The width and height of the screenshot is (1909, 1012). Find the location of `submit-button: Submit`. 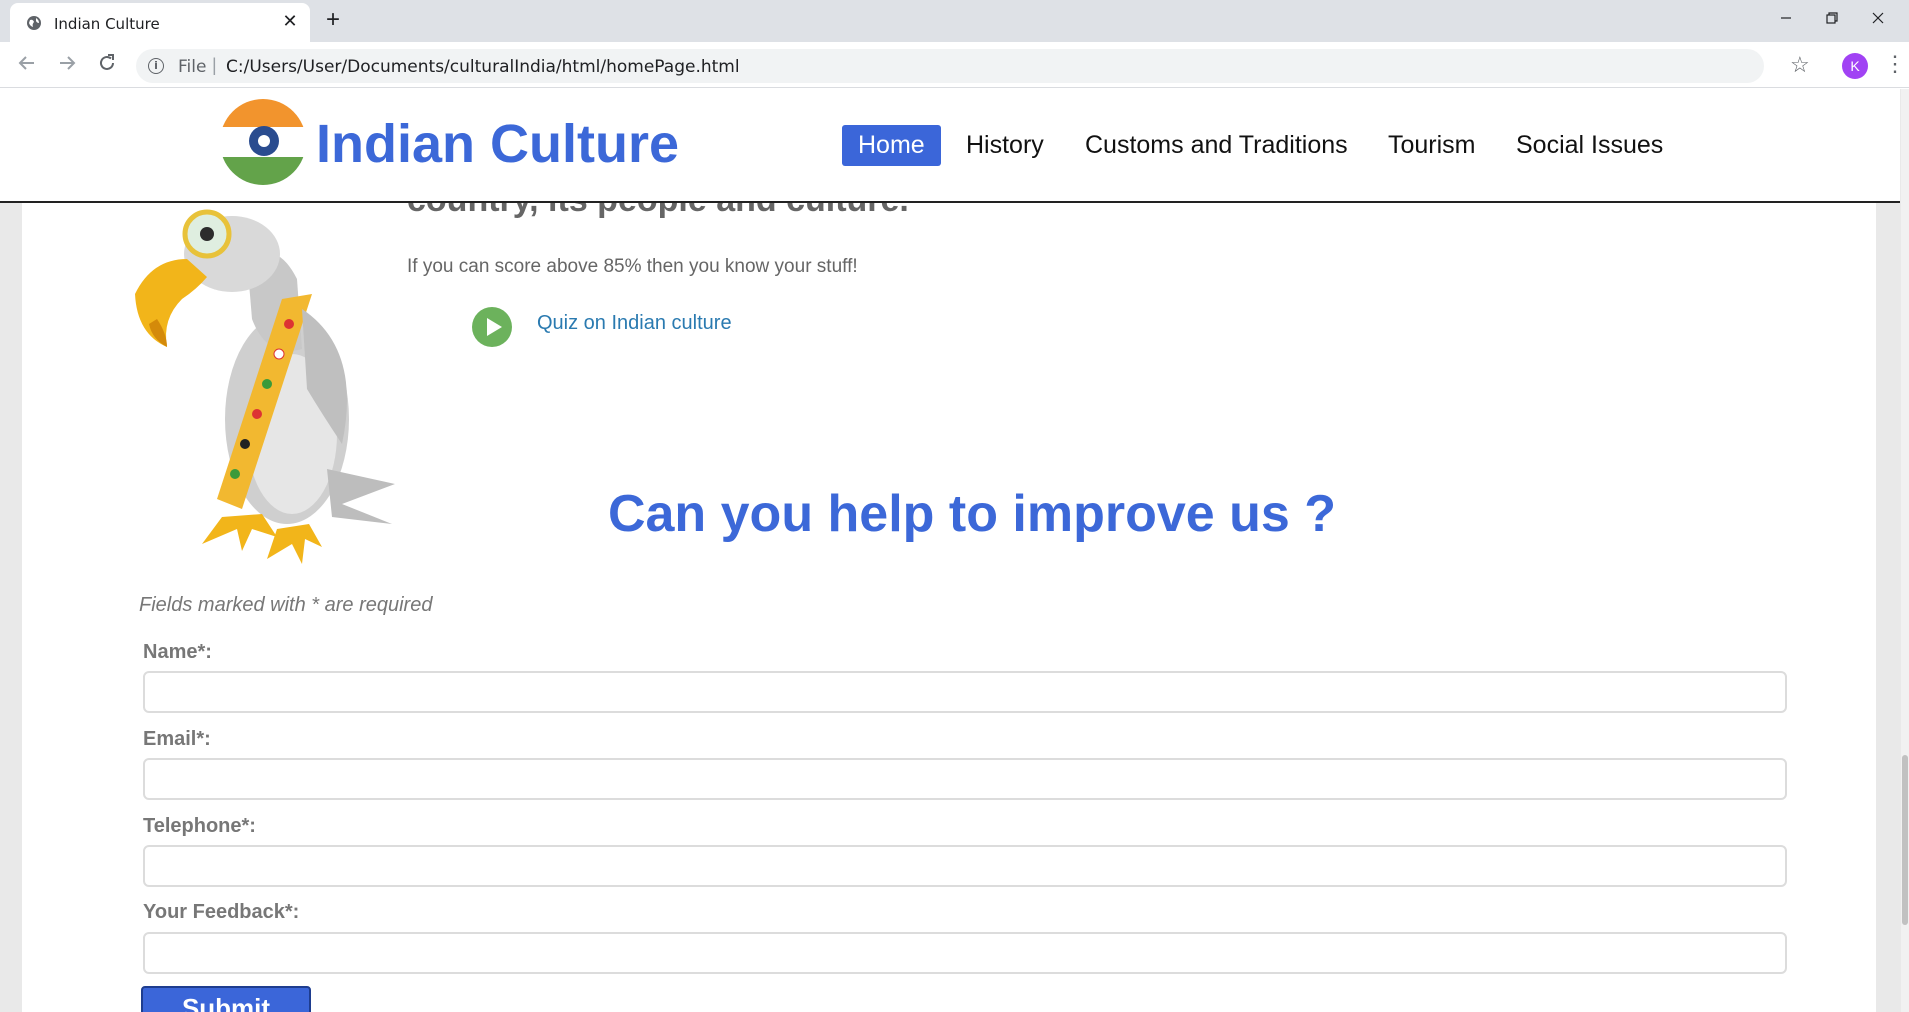

submit-button: Submit is located at coordinates (226, 999).